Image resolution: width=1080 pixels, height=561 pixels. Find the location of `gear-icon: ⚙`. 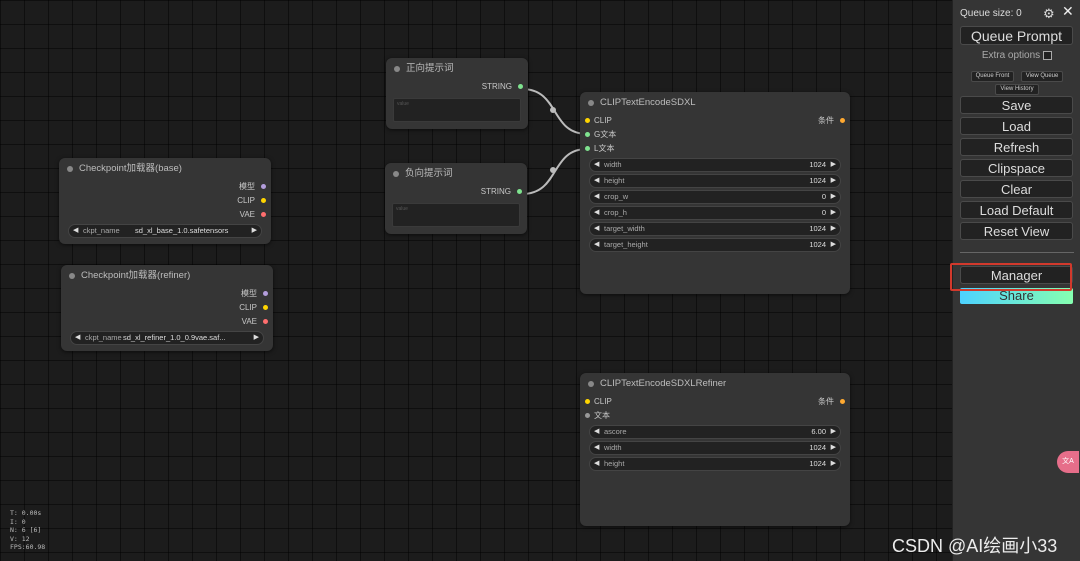

gear-icon: ⚙ is located at coordinates (1049, 14).